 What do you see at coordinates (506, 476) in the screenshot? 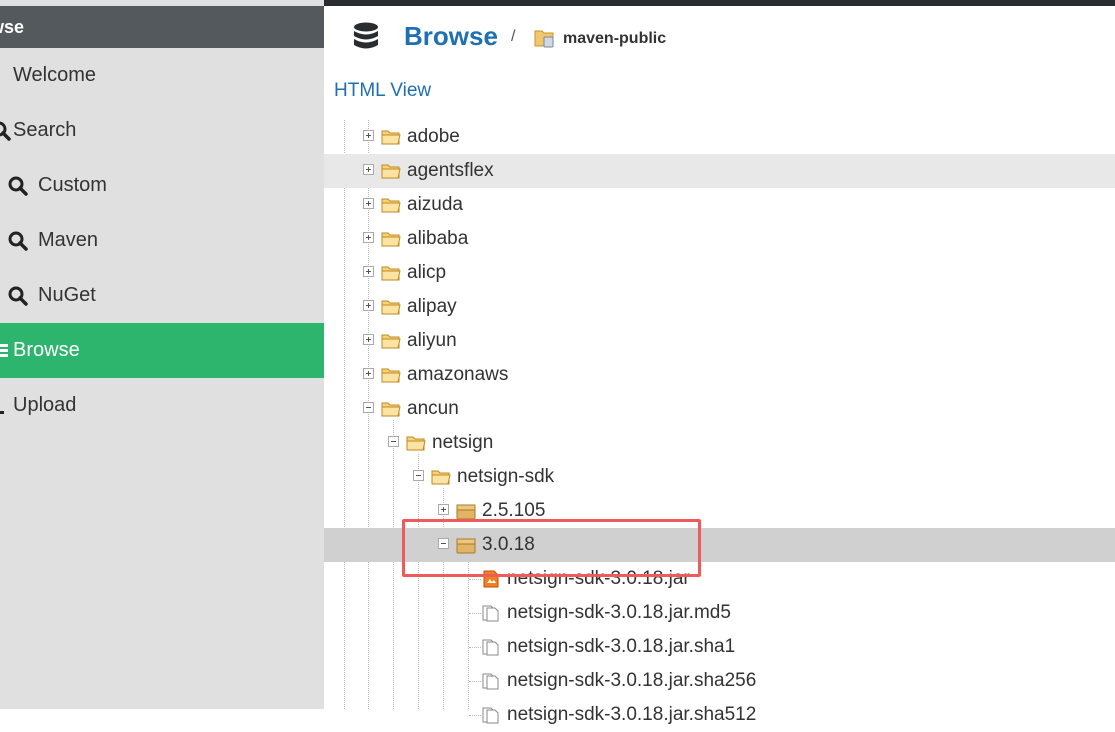
I see `tree-node-label: netsign-sdk` at bounding box center [506, 476].